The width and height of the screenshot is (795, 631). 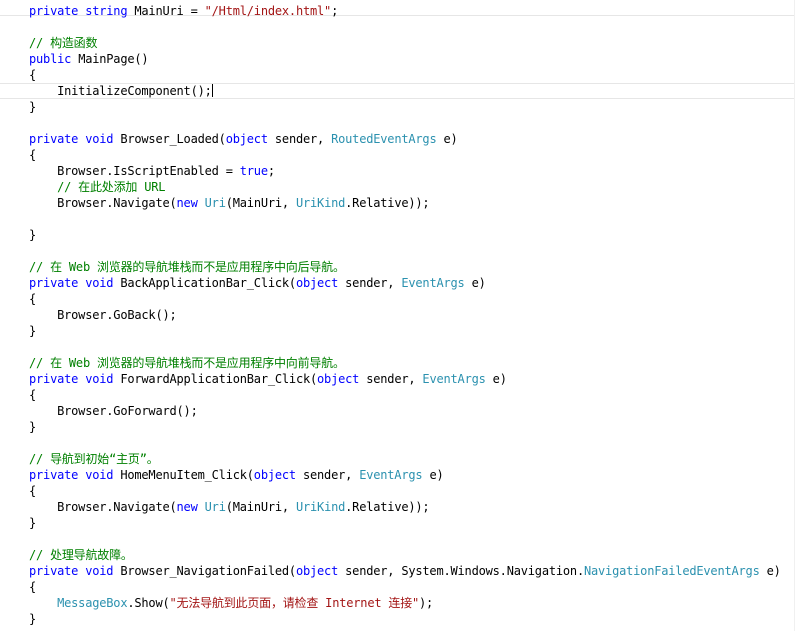 I want to click on code-token-type: RoutedEventArgs, so click(x=387, y=139).